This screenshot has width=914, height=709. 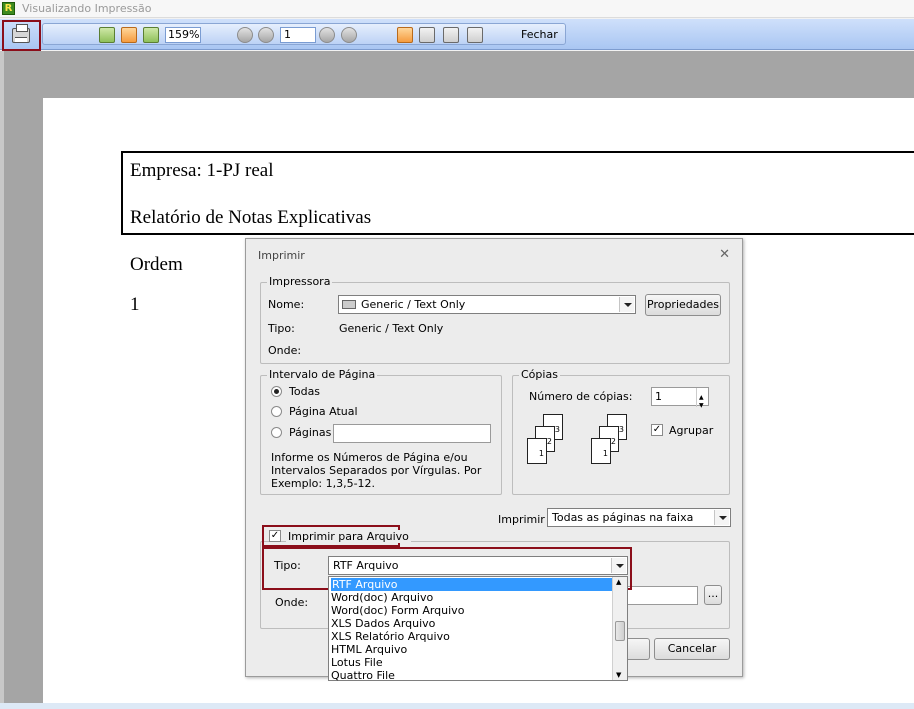 What do you see at coordinates (451, 35) in the screenshot?
I see `four-pages-view-icon` at bounding box center [451, 35].